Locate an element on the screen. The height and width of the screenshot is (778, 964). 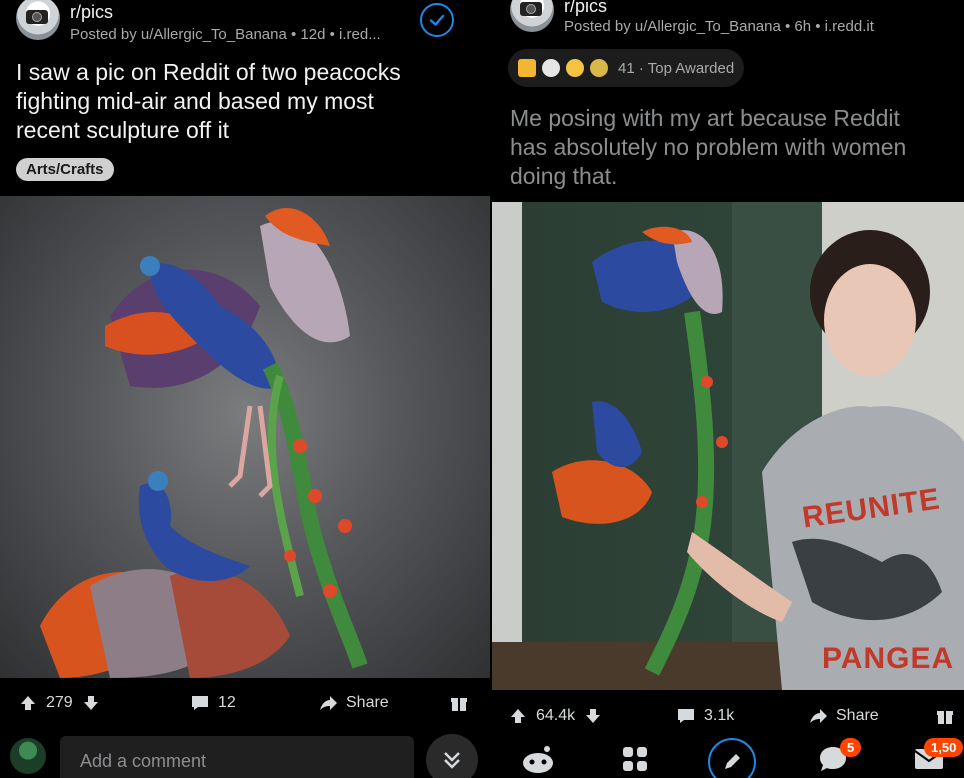
comment-count: 12 is located at coordinates (227, 702).